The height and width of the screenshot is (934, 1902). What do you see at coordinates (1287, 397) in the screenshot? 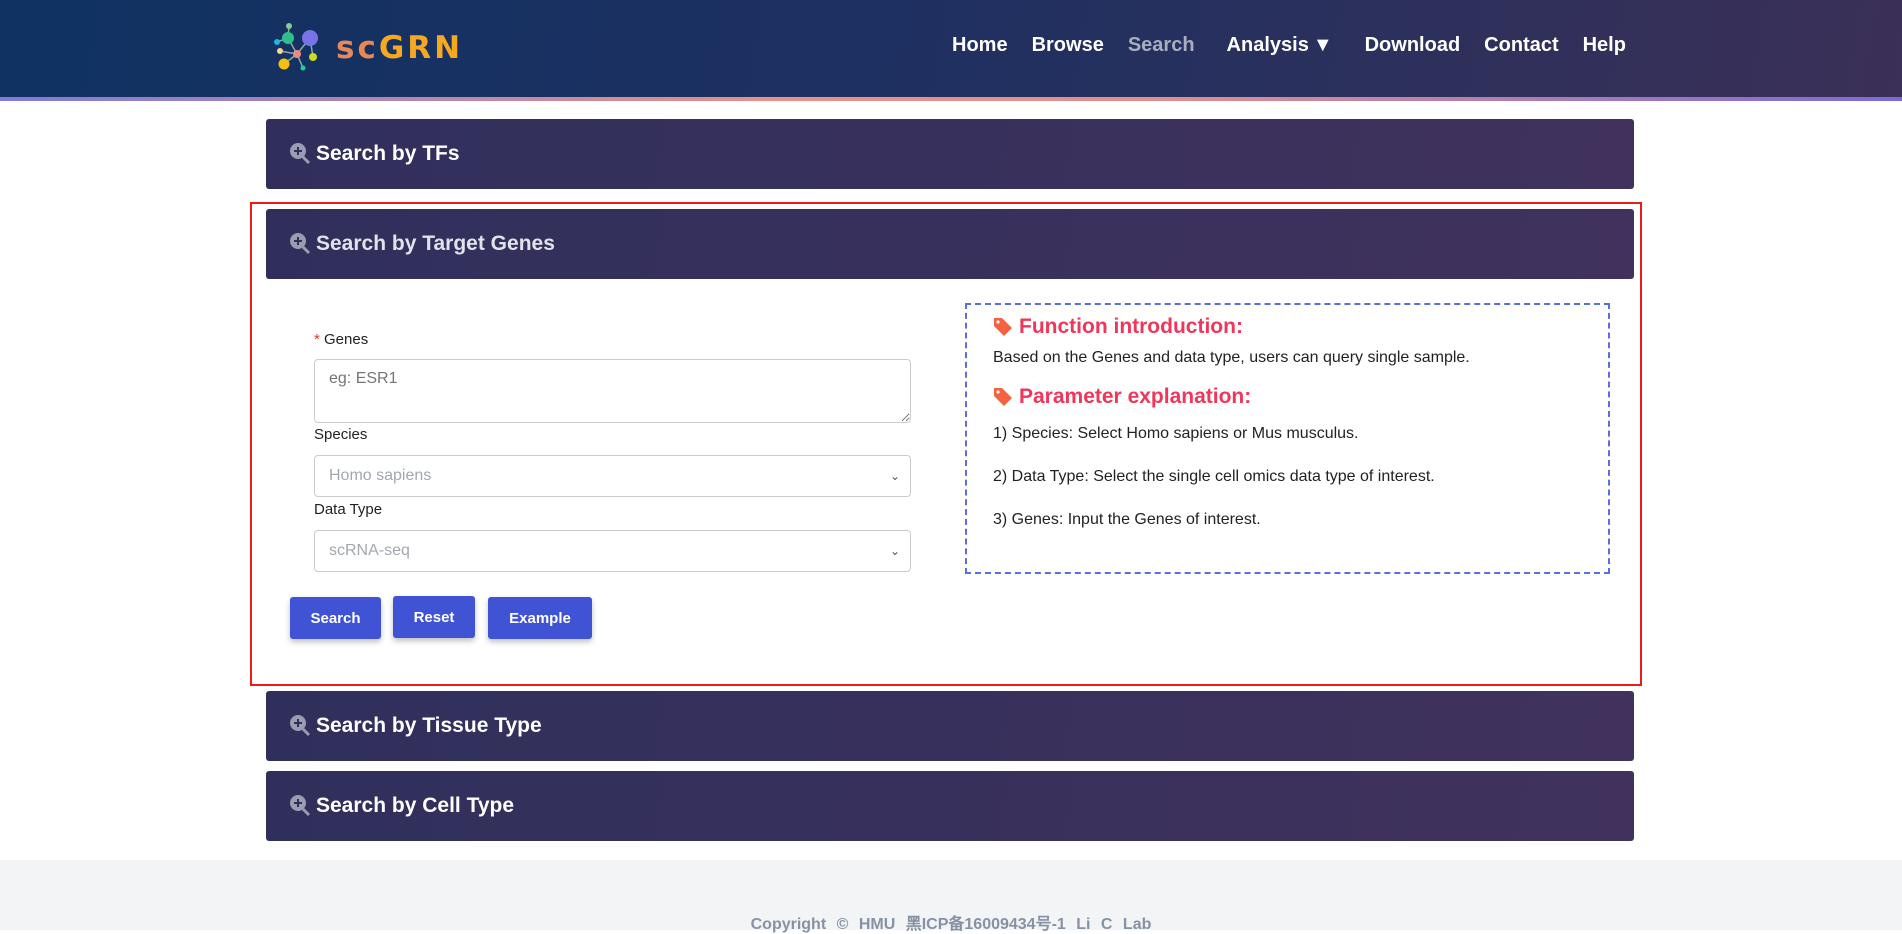
I see `parameter-heading: Parameter explanation:` at bounding box center [1287, 397].